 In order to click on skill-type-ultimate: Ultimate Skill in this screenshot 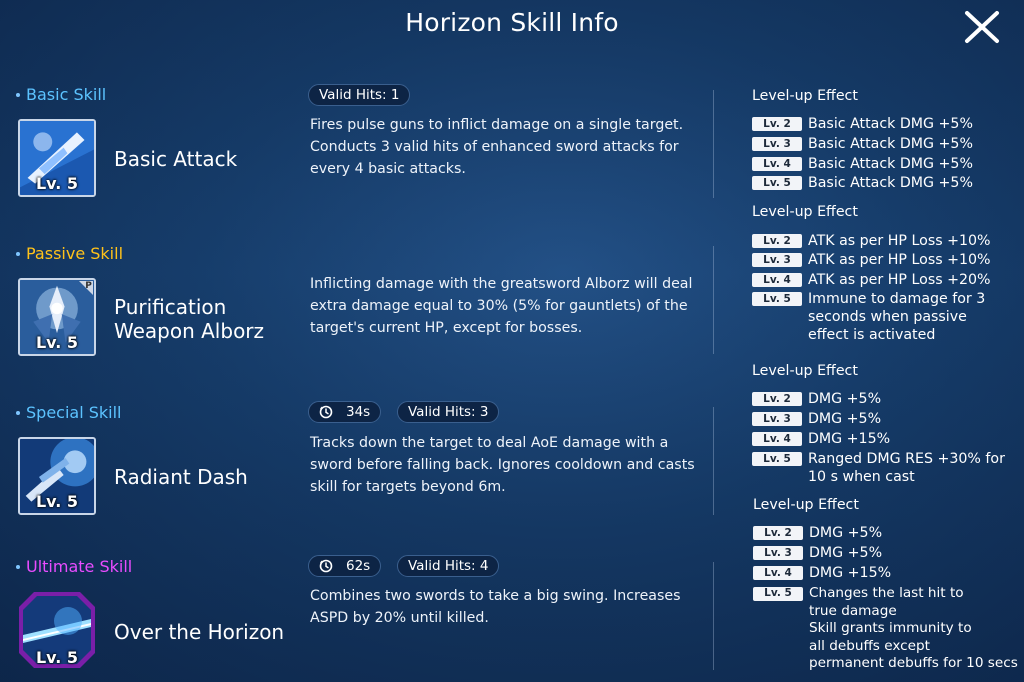, I will do `click(74, 566)`.